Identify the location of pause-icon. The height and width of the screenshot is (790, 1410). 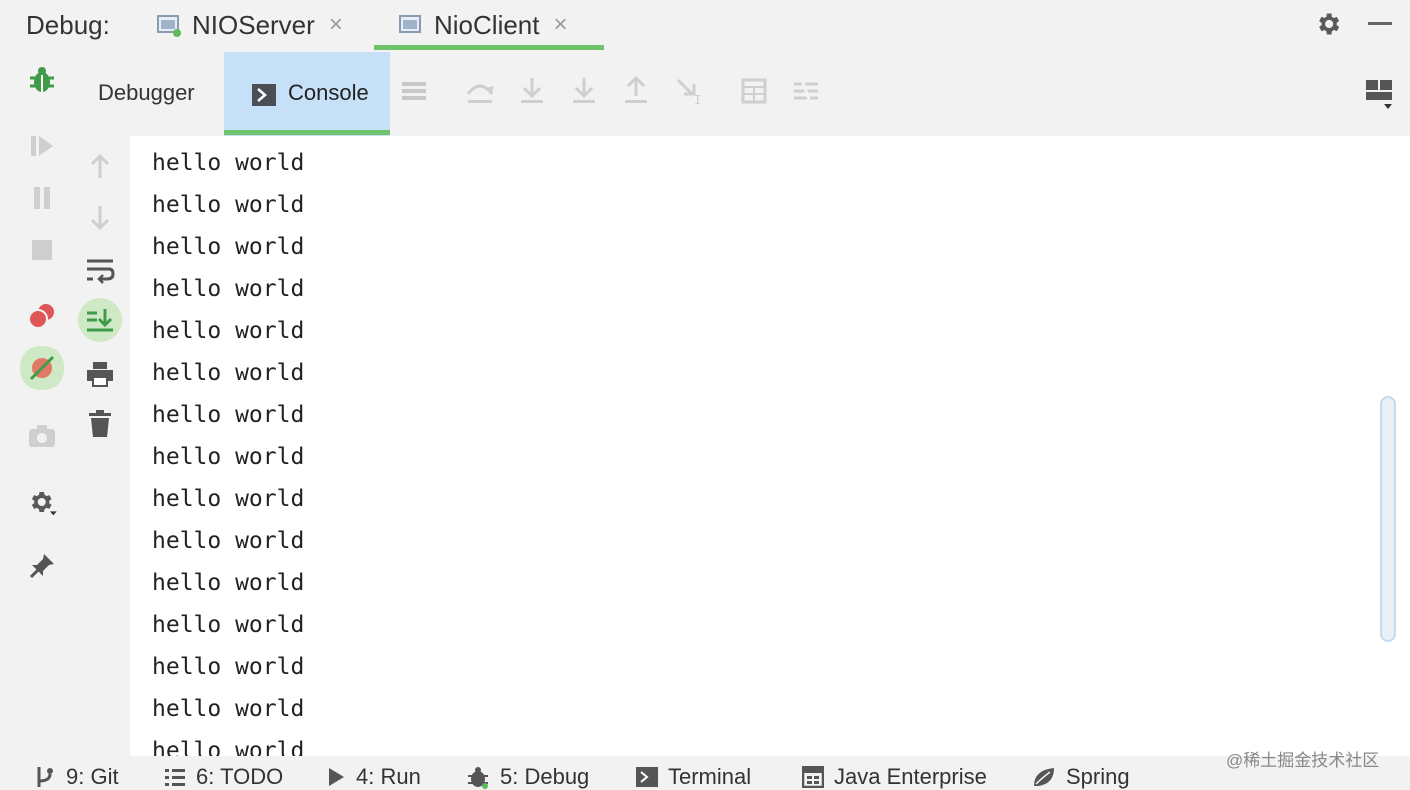
(42, 198).